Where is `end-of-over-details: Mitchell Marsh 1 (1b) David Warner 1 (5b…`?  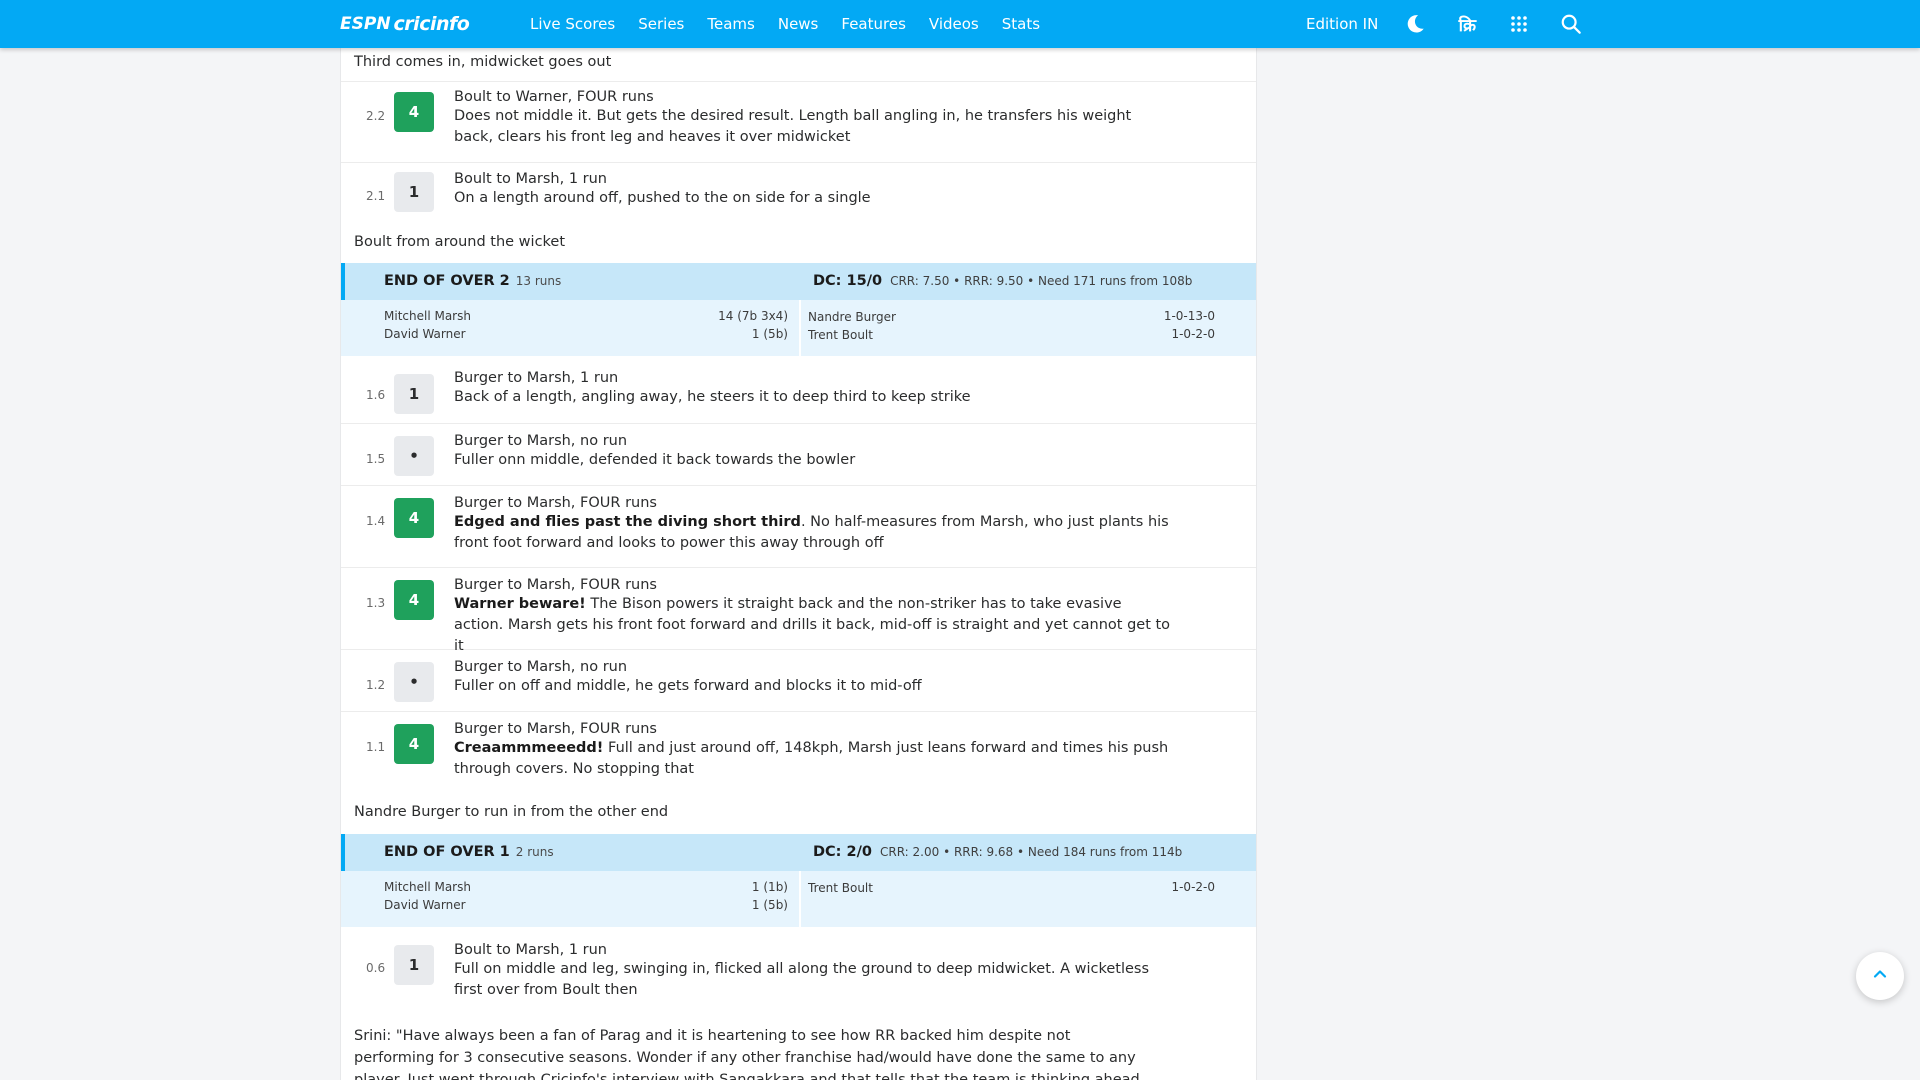 end-of-over-details: Mitchell Marsh 1 (1b) David Warner 1 (5b… is located at coordinates (798, 899).